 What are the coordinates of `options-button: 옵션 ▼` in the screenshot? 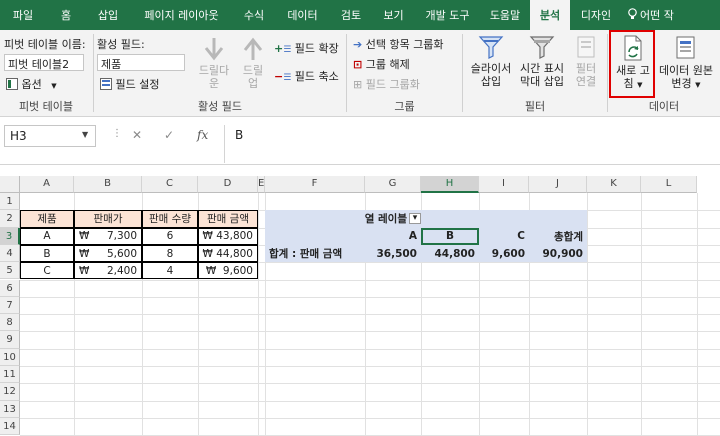 It's located at (31, 84).